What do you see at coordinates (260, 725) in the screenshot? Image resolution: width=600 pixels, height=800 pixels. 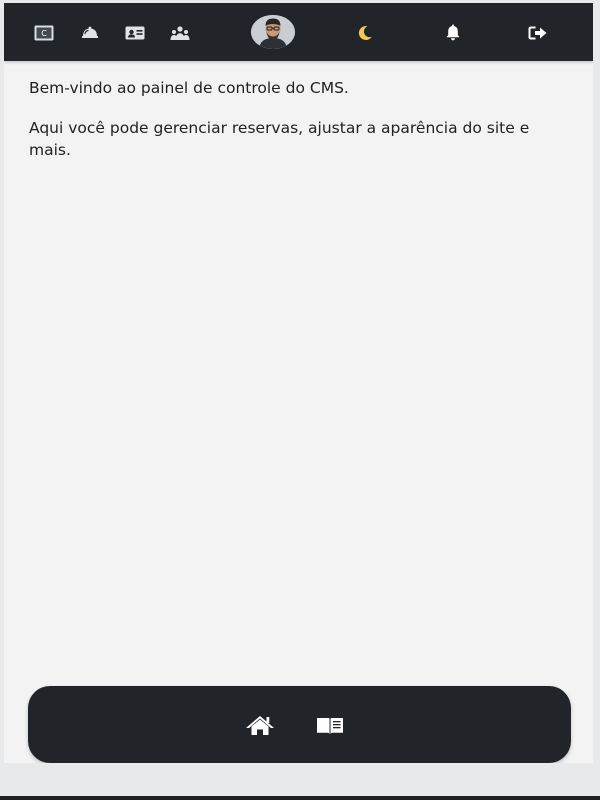 I see `home-icon` at bounding box center [260, 725].